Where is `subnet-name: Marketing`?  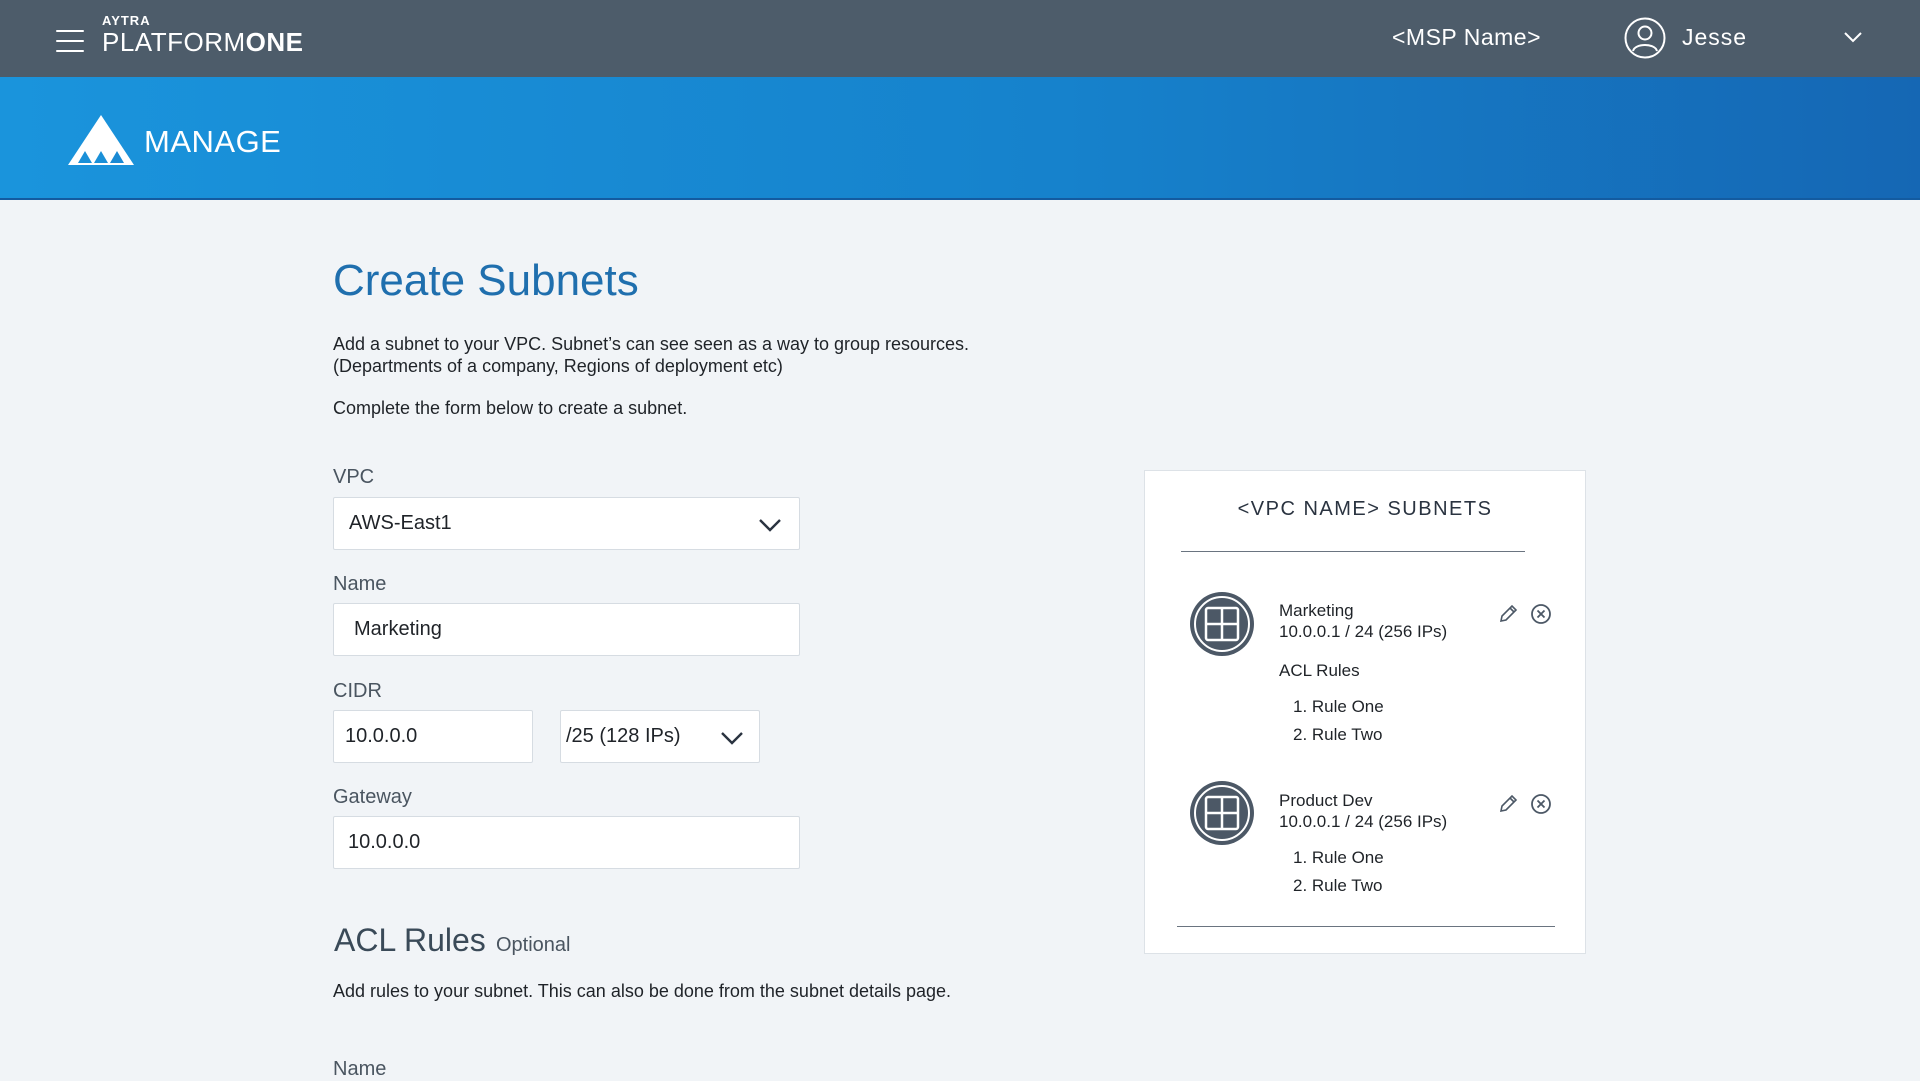 subnet-name: Marketing is located at coordinates (1316, 611).